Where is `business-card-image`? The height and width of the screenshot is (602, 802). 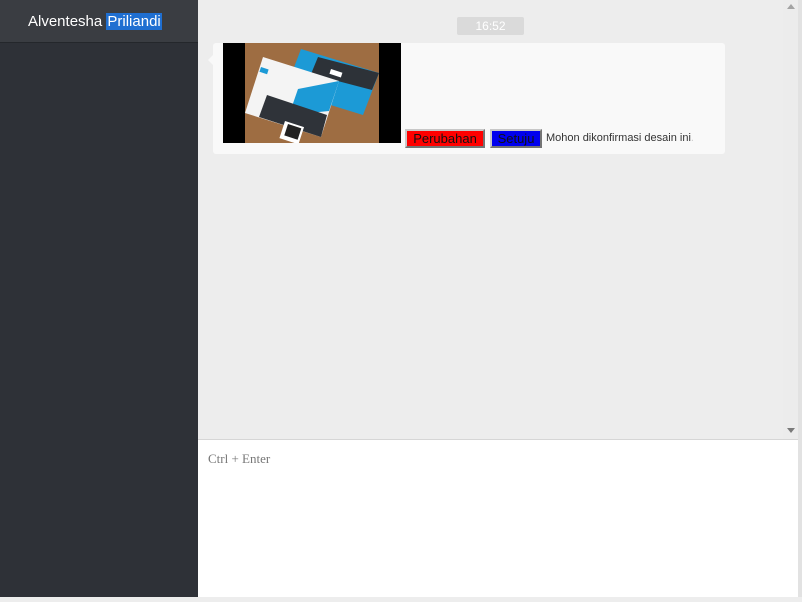
business-card-image is located at coordinates (312, 93).